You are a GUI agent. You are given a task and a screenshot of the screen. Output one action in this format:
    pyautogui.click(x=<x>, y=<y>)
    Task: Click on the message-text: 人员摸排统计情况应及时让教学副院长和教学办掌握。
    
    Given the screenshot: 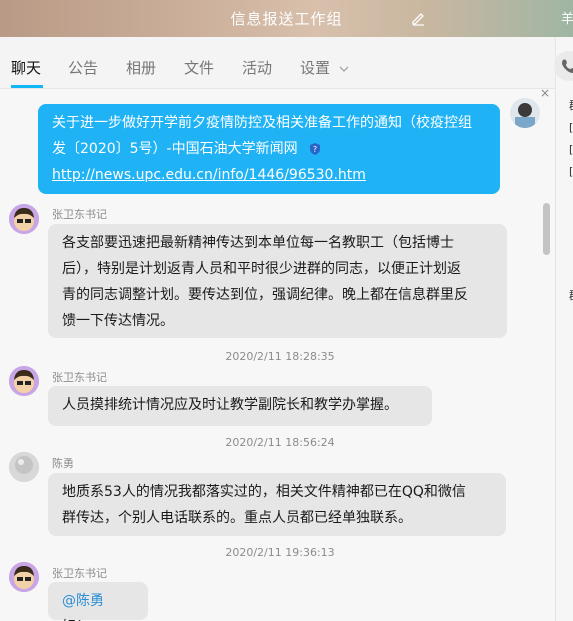 What is the action you would take?
    pyautogui.click(x=230, y=405)
    